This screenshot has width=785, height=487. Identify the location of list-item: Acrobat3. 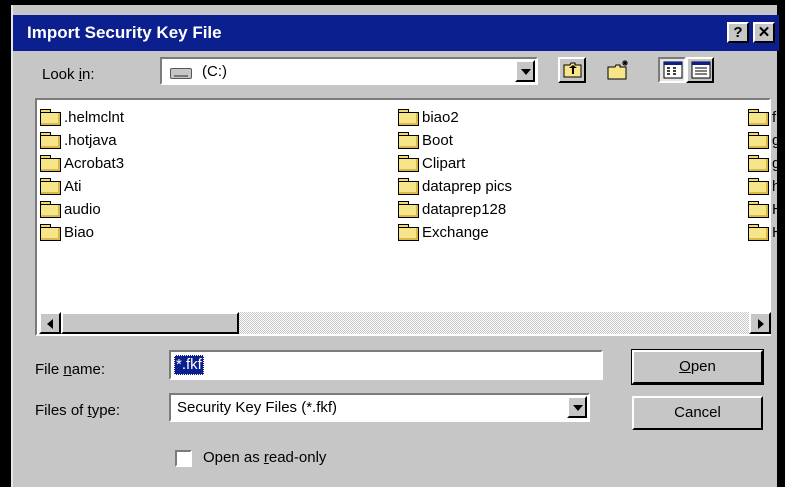
(82, 165).